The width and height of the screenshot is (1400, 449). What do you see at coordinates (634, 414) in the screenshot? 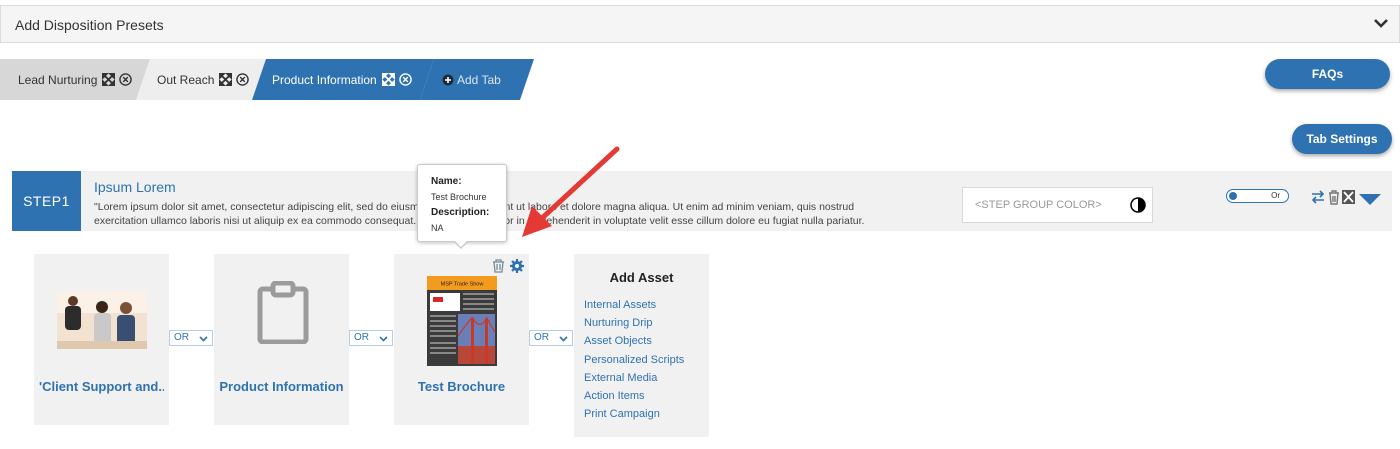
I see `add-asset-link-print-campaign: Print Campaign` at bounding box center [634, 414].